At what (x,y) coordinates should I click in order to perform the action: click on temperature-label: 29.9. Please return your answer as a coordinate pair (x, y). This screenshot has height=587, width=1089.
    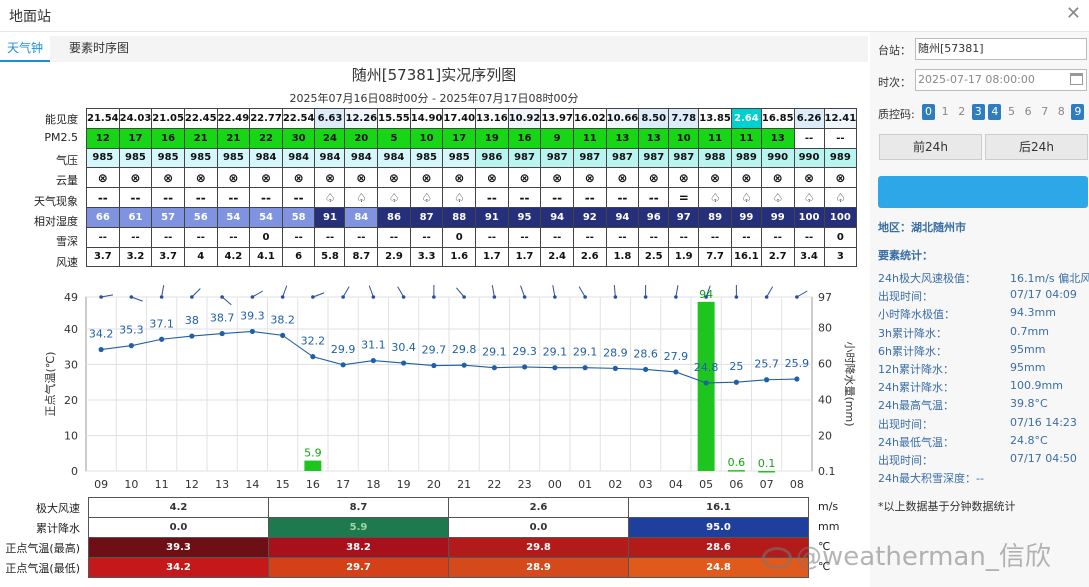
    Looking at the image, I should click on (343, 349).